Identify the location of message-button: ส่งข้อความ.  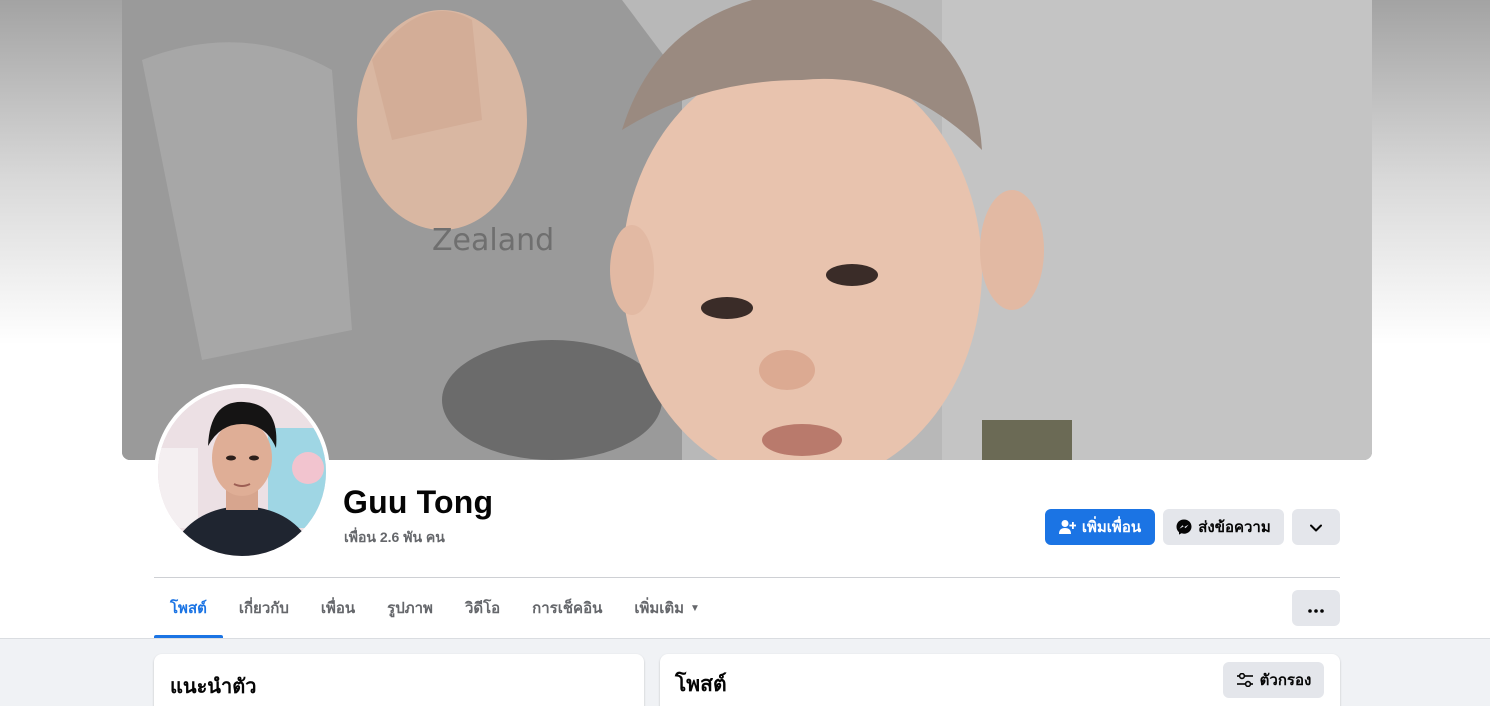
(1223, 527).